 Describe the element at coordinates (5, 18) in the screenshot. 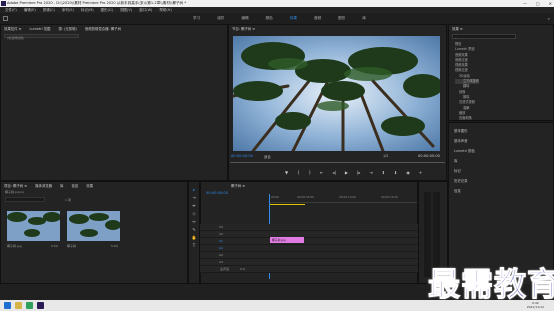

I see `home-icon` at that location.